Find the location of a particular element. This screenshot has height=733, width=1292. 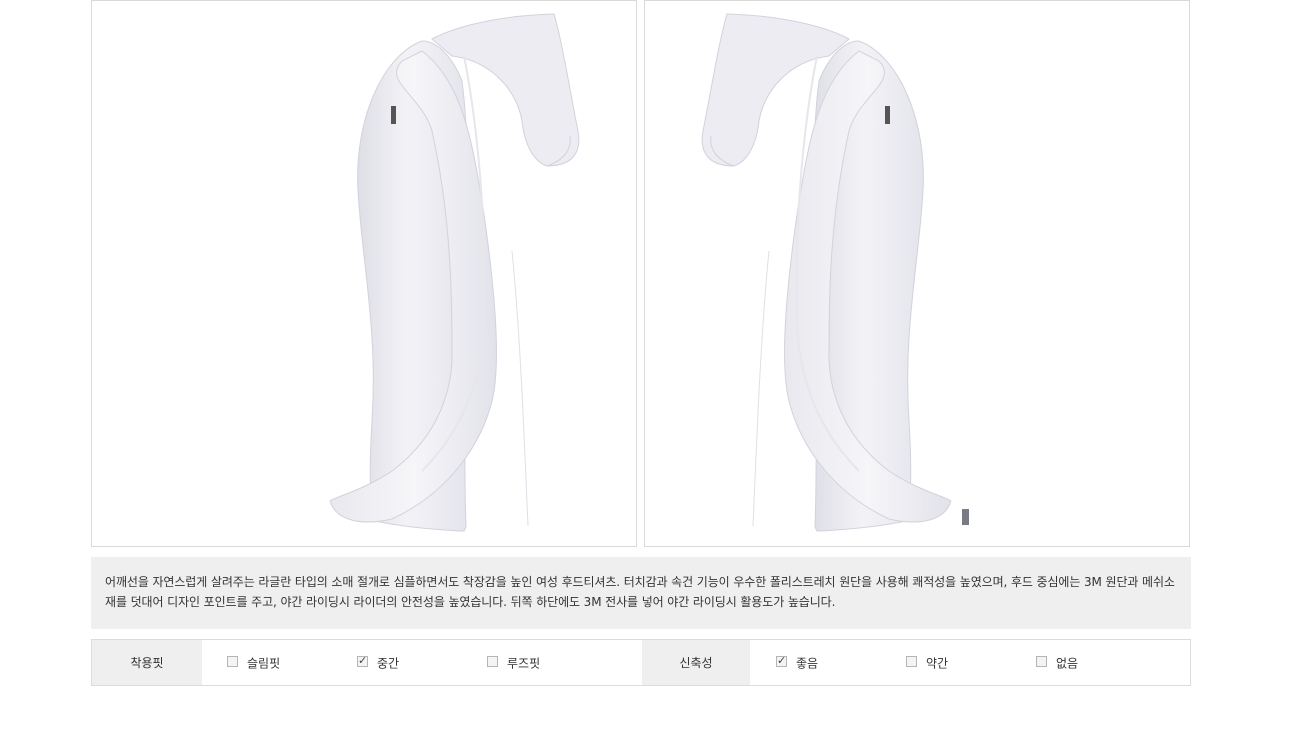

stretch-label: 신축성 is located at coordinates (696, 662).